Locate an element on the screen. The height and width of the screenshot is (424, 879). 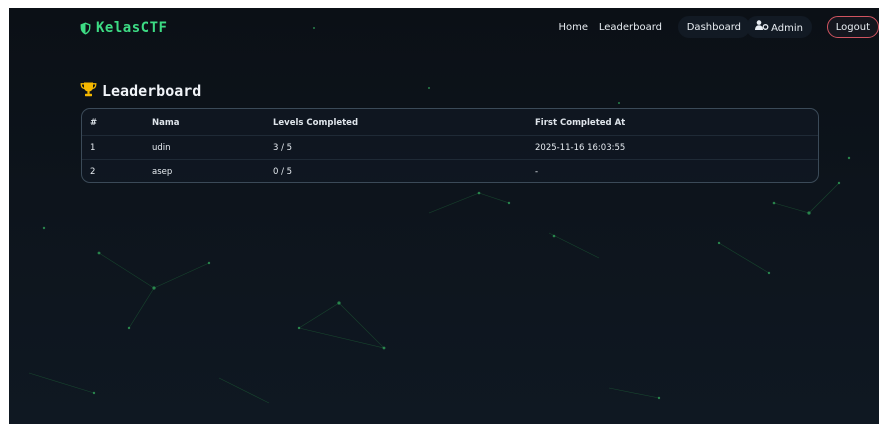
table-row: 1 udin 3 / 5 2025-11-16 16:03:55 is located at coordinates (450, 147).